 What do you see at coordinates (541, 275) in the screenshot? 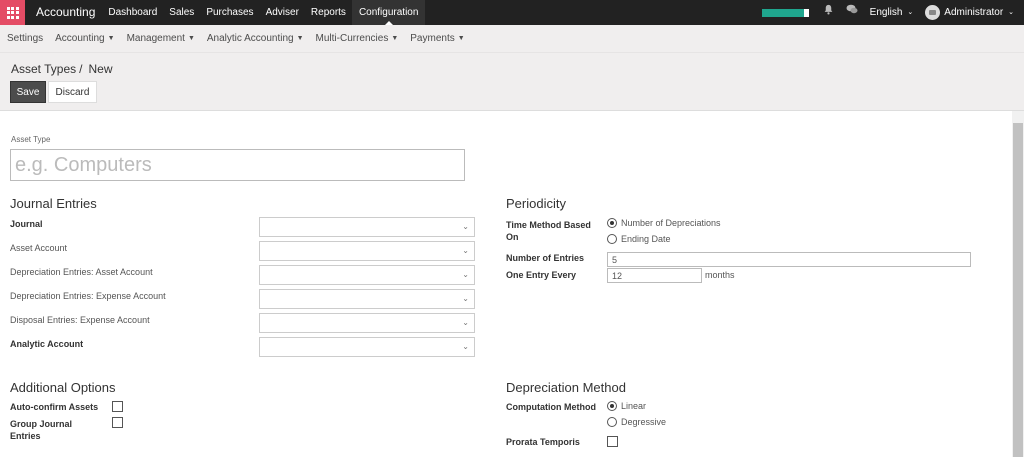
I see `one-entry-every-label: One Entry Every` at bounding box center [541, 275].